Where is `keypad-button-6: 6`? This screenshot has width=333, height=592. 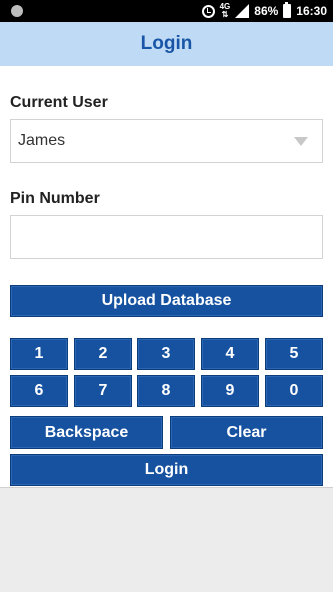
keypad-button-6: 6 is located at coordinates (39, 391).